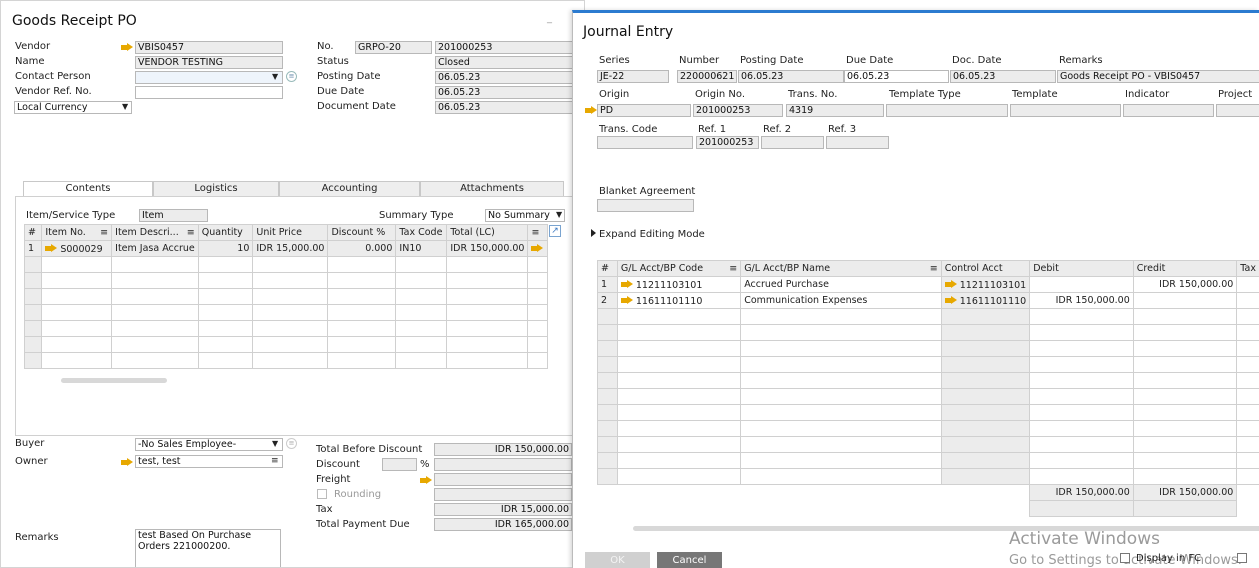 The width and height of the screenshot is (1259, 568). I want to click on template-field, so click(1065, 110).